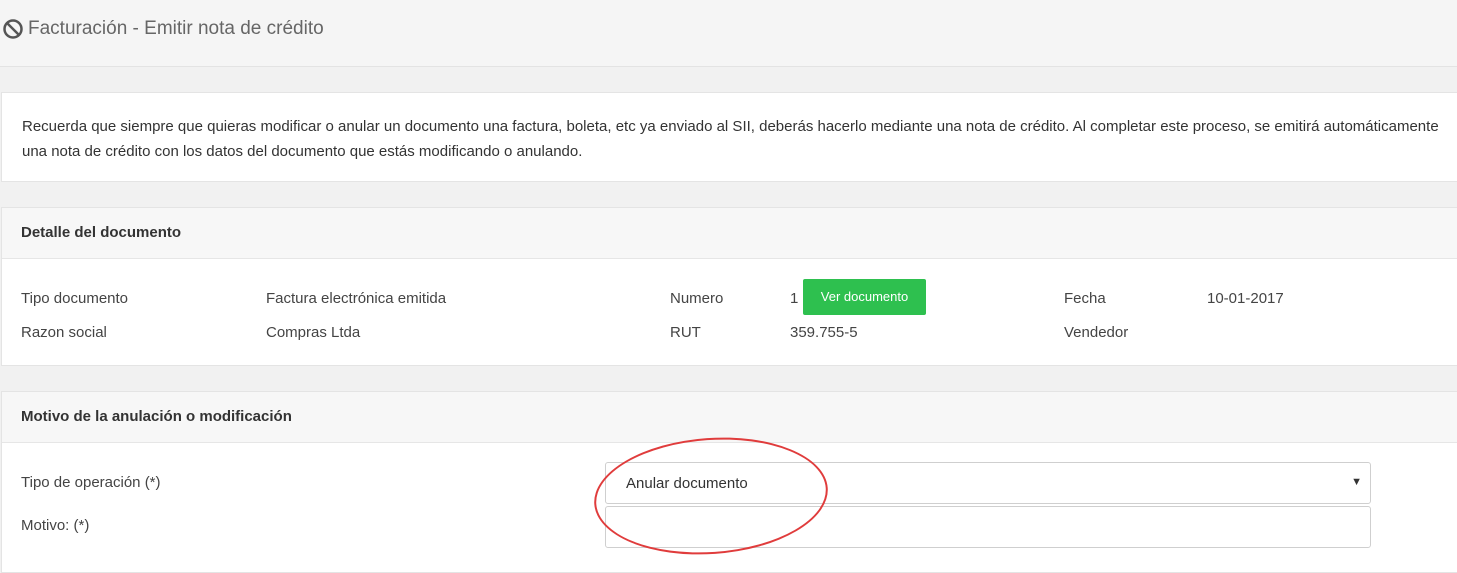  I want to click on top-bar: Facturación - Emitir nota de crédito, so click(728, 33).